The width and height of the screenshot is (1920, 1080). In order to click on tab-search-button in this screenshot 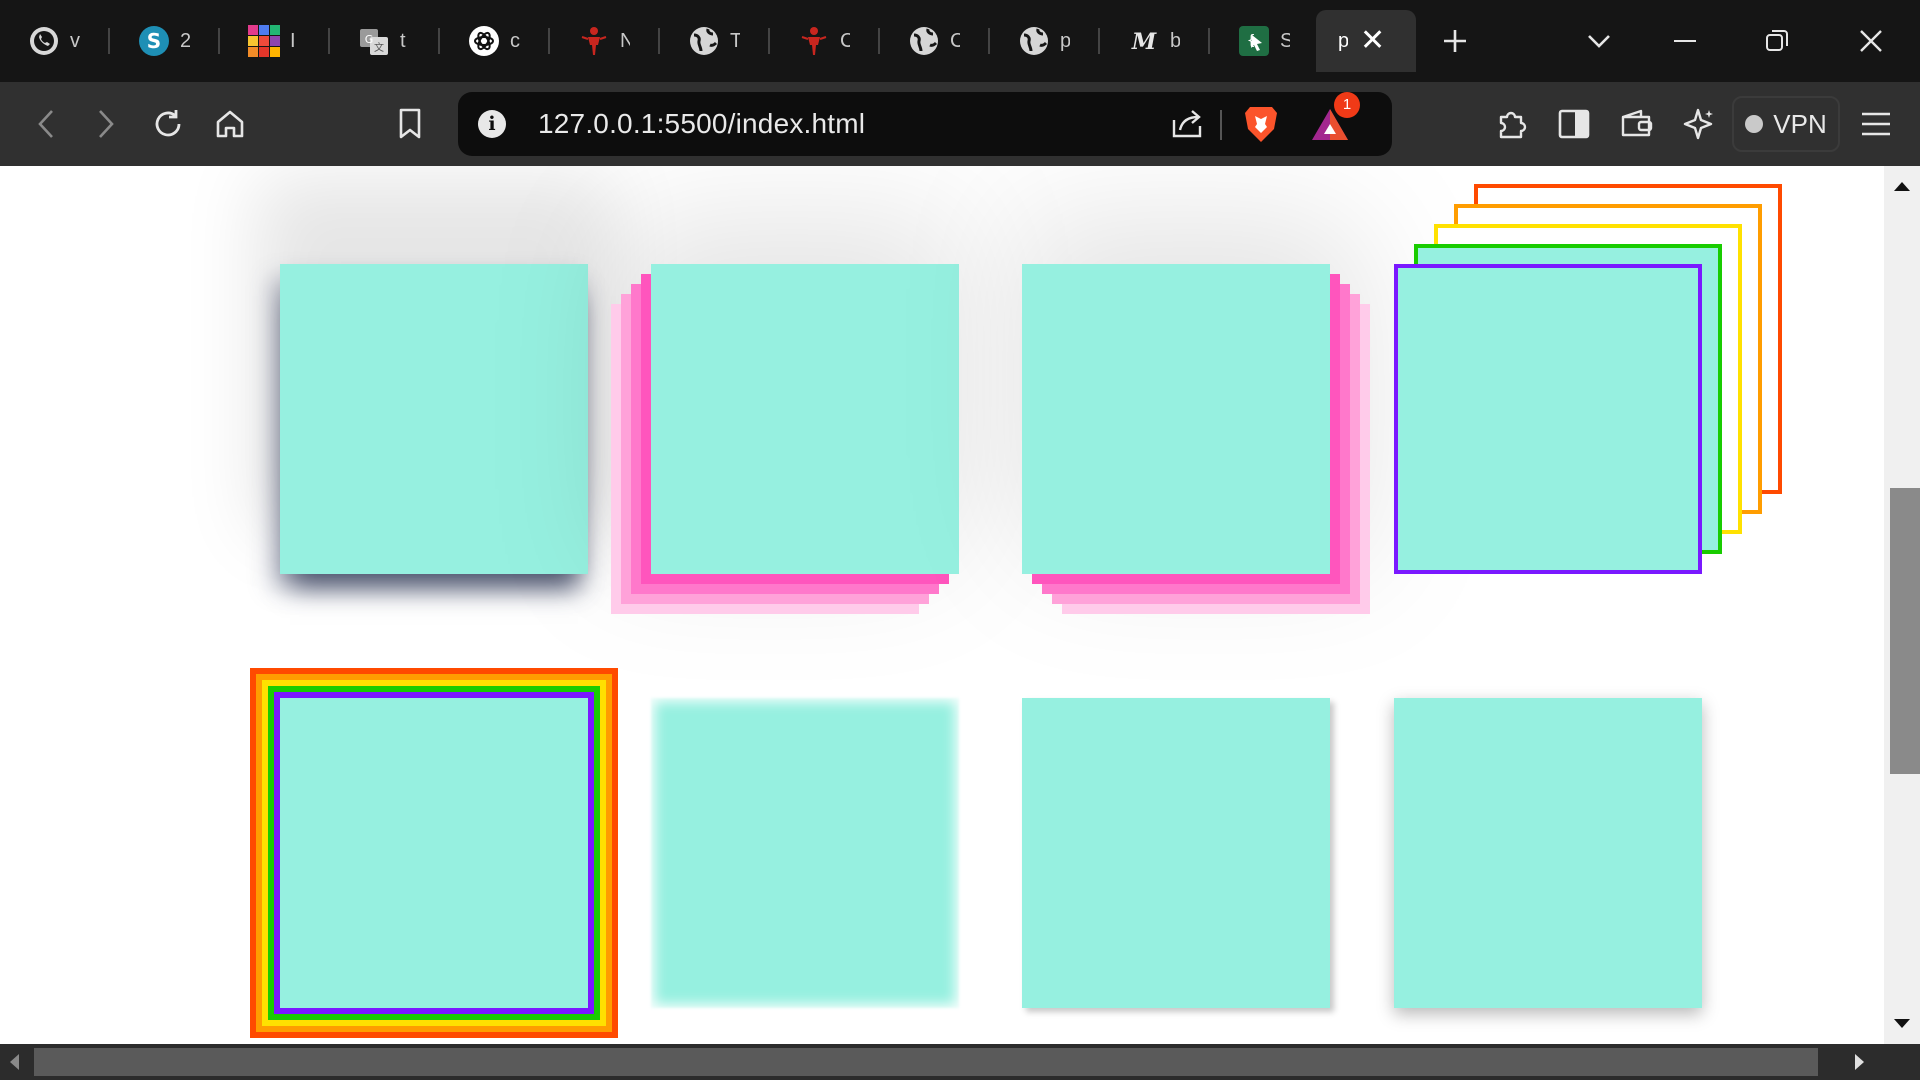, I will do `click(1599, 41)`.